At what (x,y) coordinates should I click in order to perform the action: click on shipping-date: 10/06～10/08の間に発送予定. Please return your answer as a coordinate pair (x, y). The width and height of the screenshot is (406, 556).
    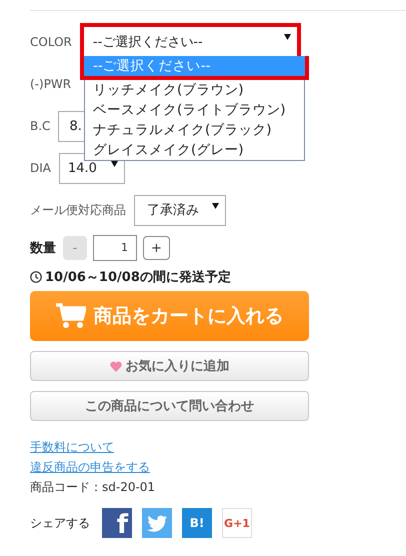
    Looking at the image, I should click on (138, 277).